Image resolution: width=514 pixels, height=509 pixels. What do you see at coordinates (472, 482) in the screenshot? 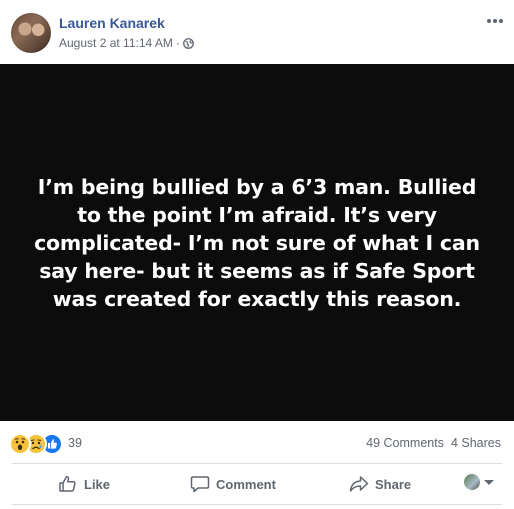
I see `user-avatar` at bounding box center [472, 482].